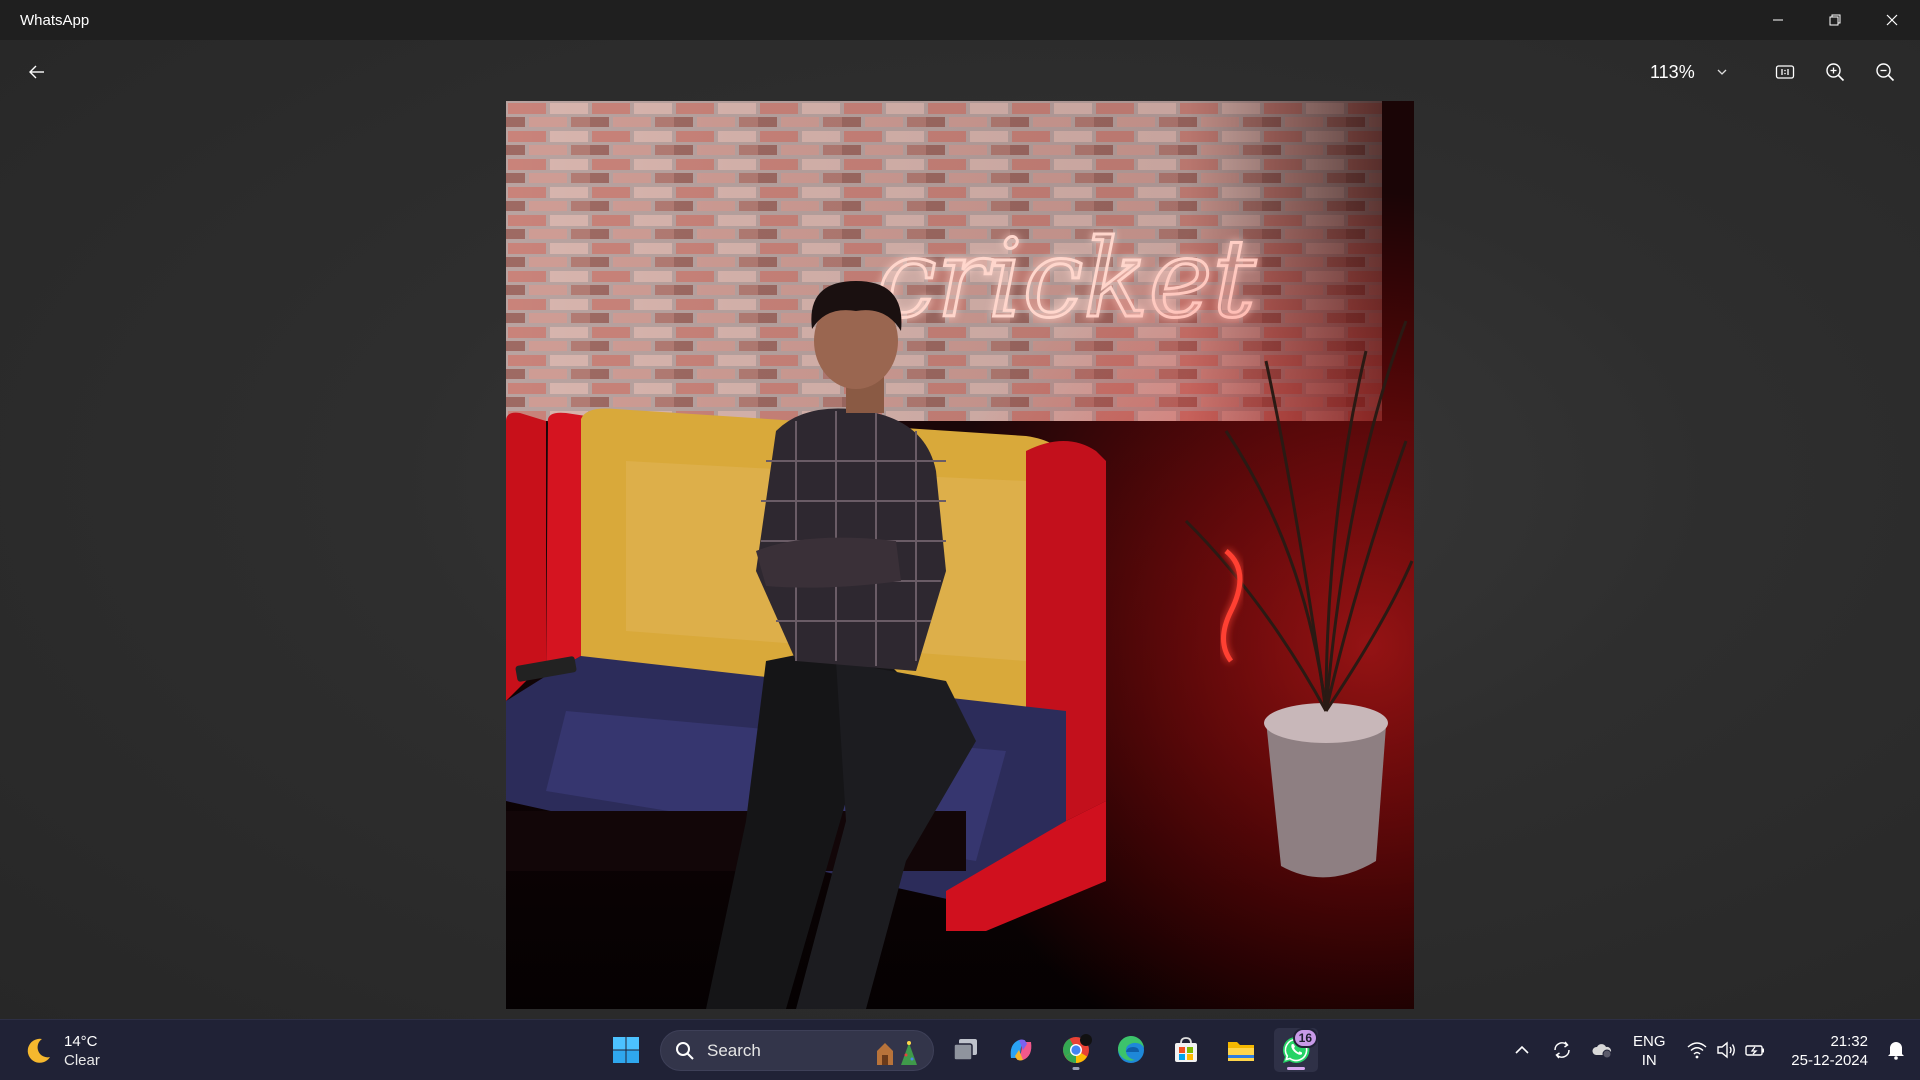 This screenshot has width=1920, height=1080. I want to click on close-icon, so click(1891, 20).